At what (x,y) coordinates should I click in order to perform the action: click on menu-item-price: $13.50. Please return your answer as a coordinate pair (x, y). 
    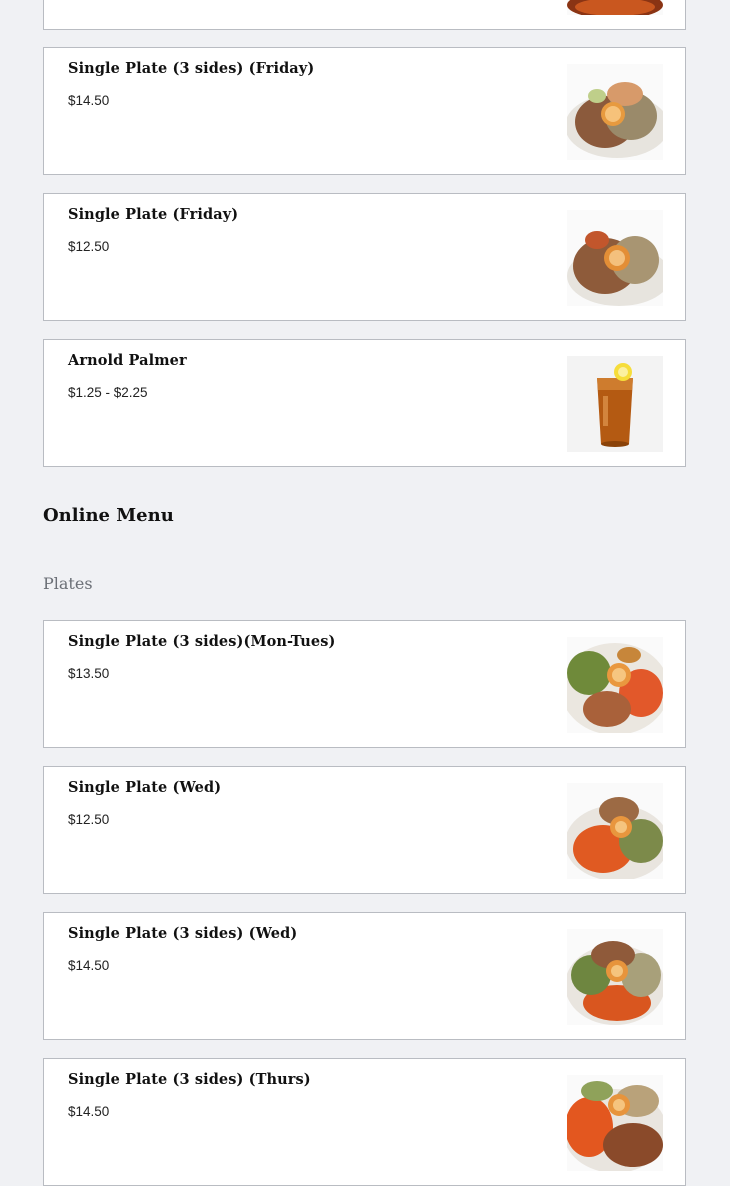
    Looking at the image, I should click on (89, 673).